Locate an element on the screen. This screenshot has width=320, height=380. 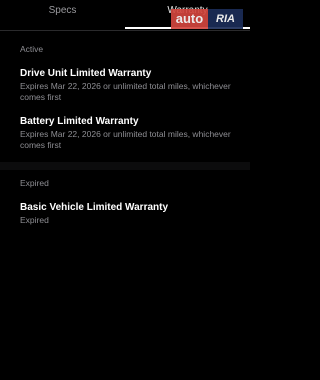
warranty-title: Battery Limited Warranty is located at coordinates (79, 121).